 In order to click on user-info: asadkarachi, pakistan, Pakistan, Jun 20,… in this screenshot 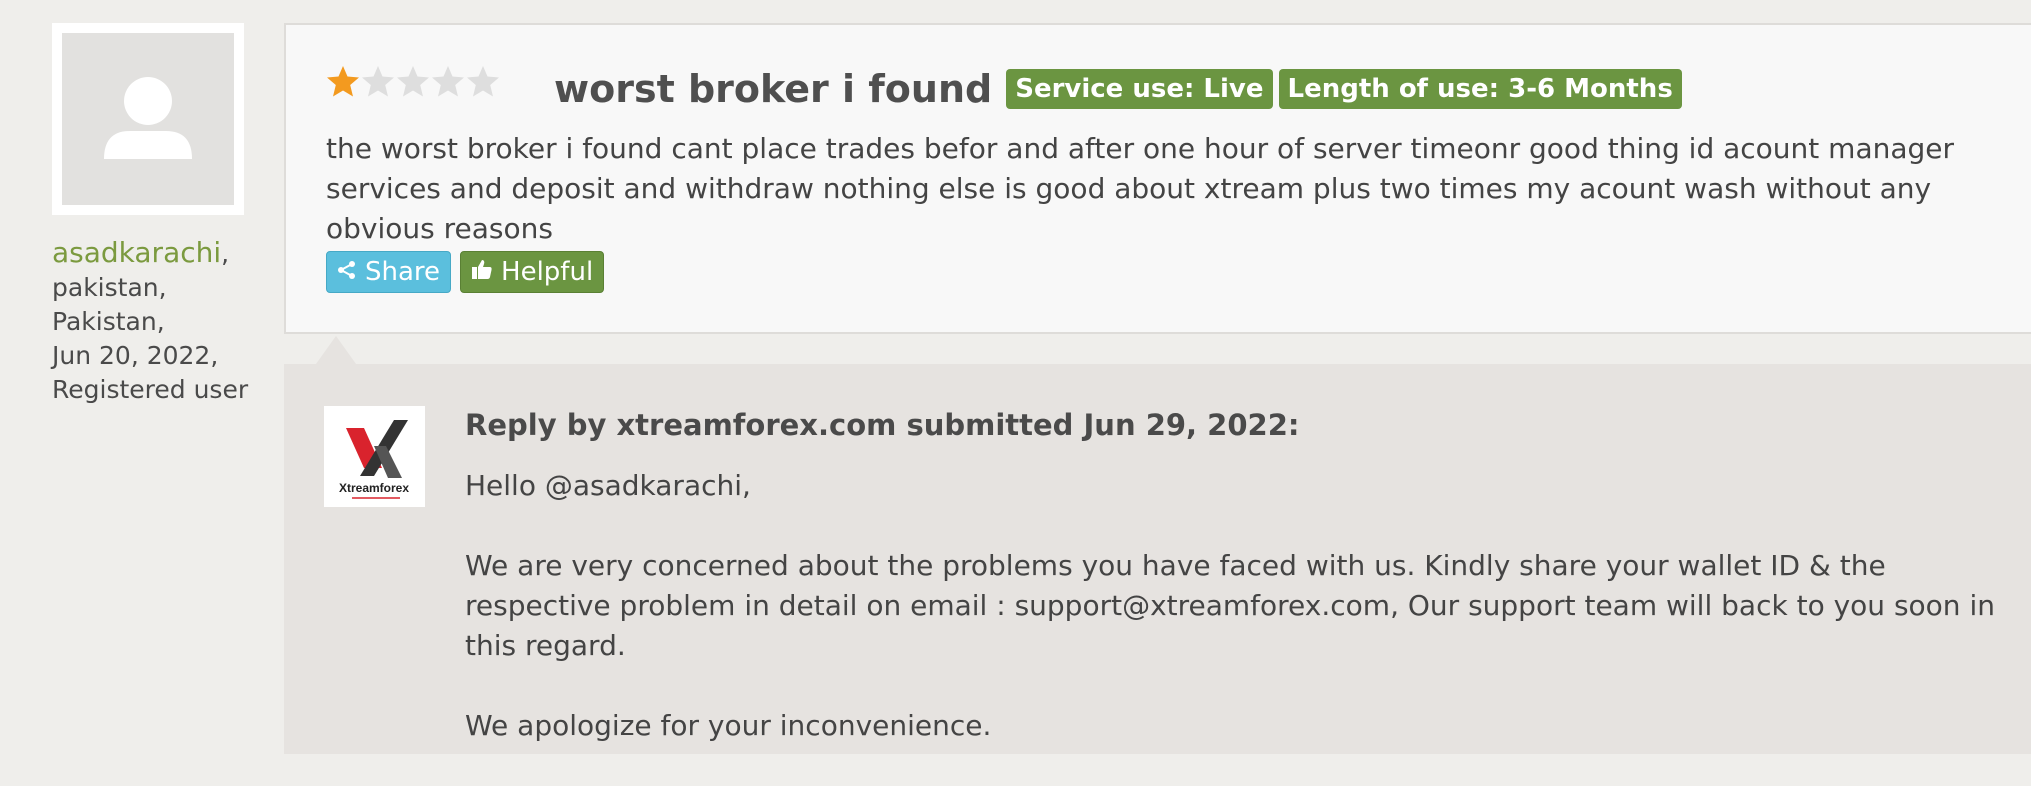, I will do `click(152, 321)`.